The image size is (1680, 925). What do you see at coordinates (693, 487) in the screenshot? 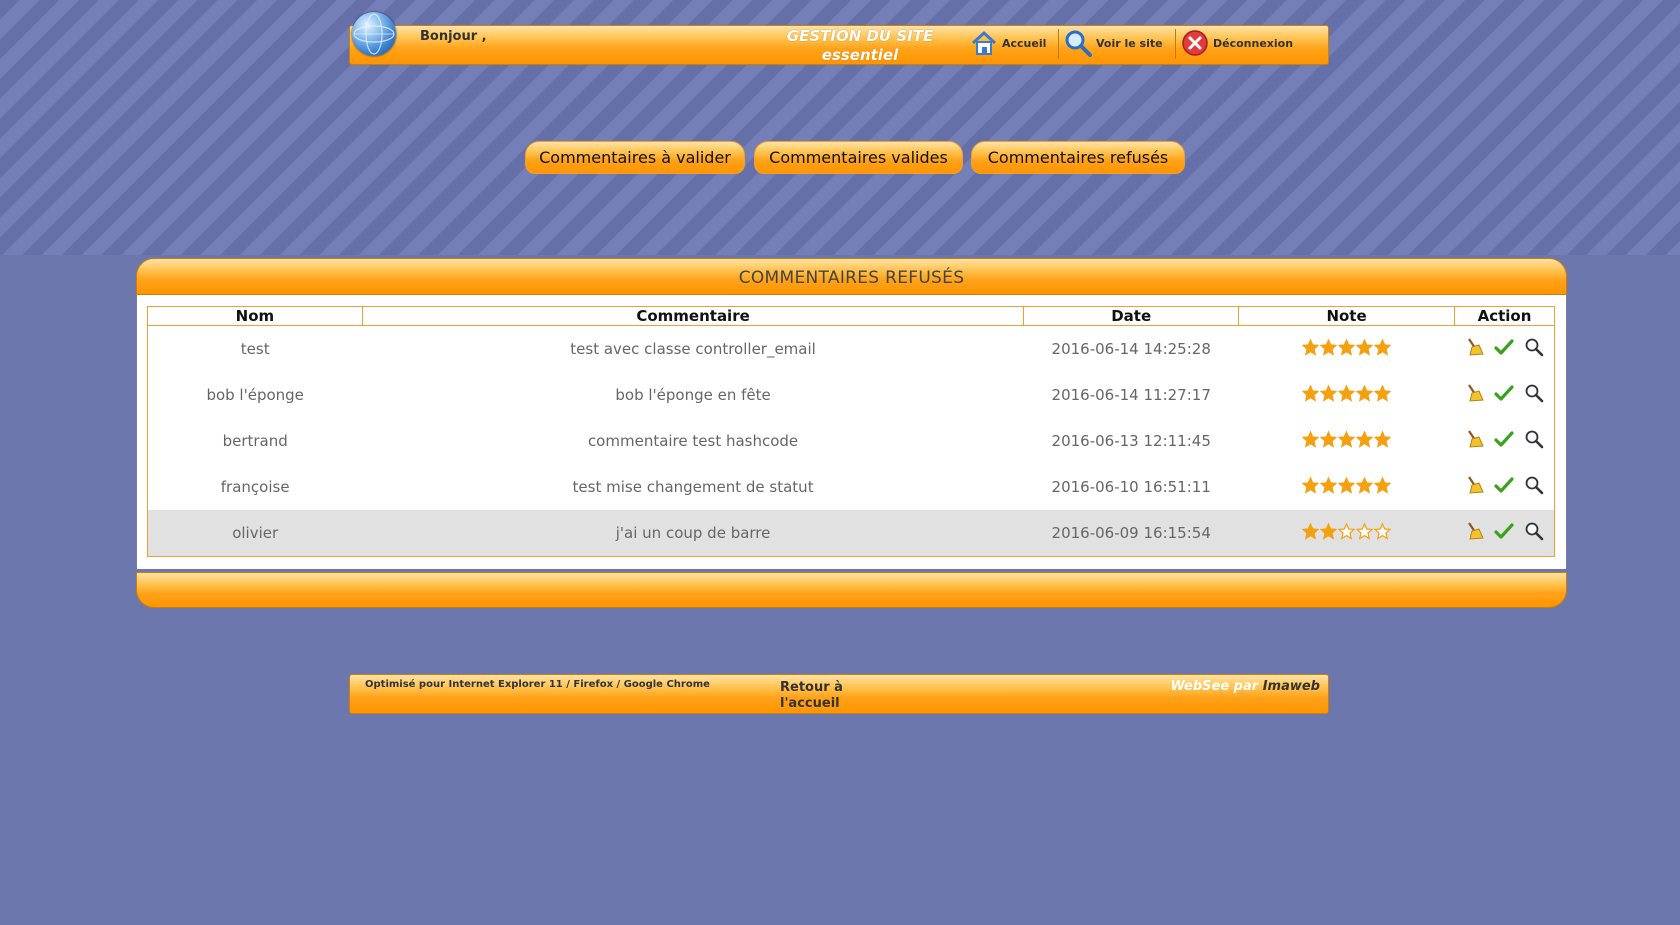
I see `cell-commentaire: test mise changement de statut` at bounding box center [693, 487].